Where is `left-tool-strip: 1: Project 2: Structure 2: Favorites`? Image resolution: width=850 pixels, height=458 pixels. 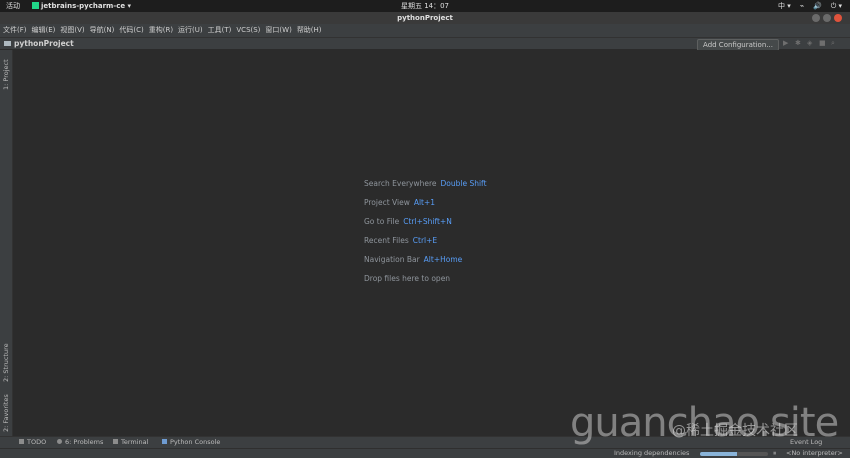 left-tool-strip: 1: Project 2: Structure 2: Favorites is located at coordinates (6, 243).